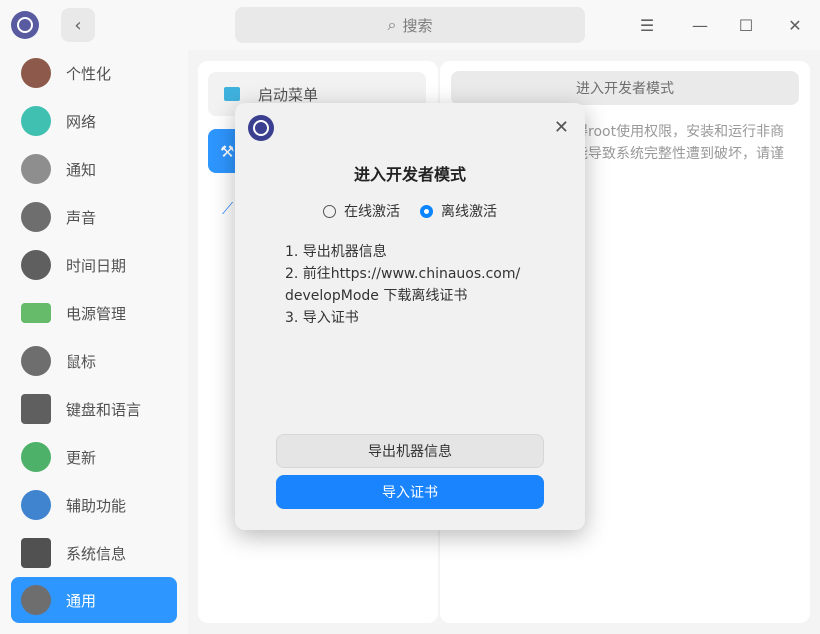 The width and height of the screenshot is (820, 634). I want to click on import-certificate-button: 导入证书, so click(410, 492).